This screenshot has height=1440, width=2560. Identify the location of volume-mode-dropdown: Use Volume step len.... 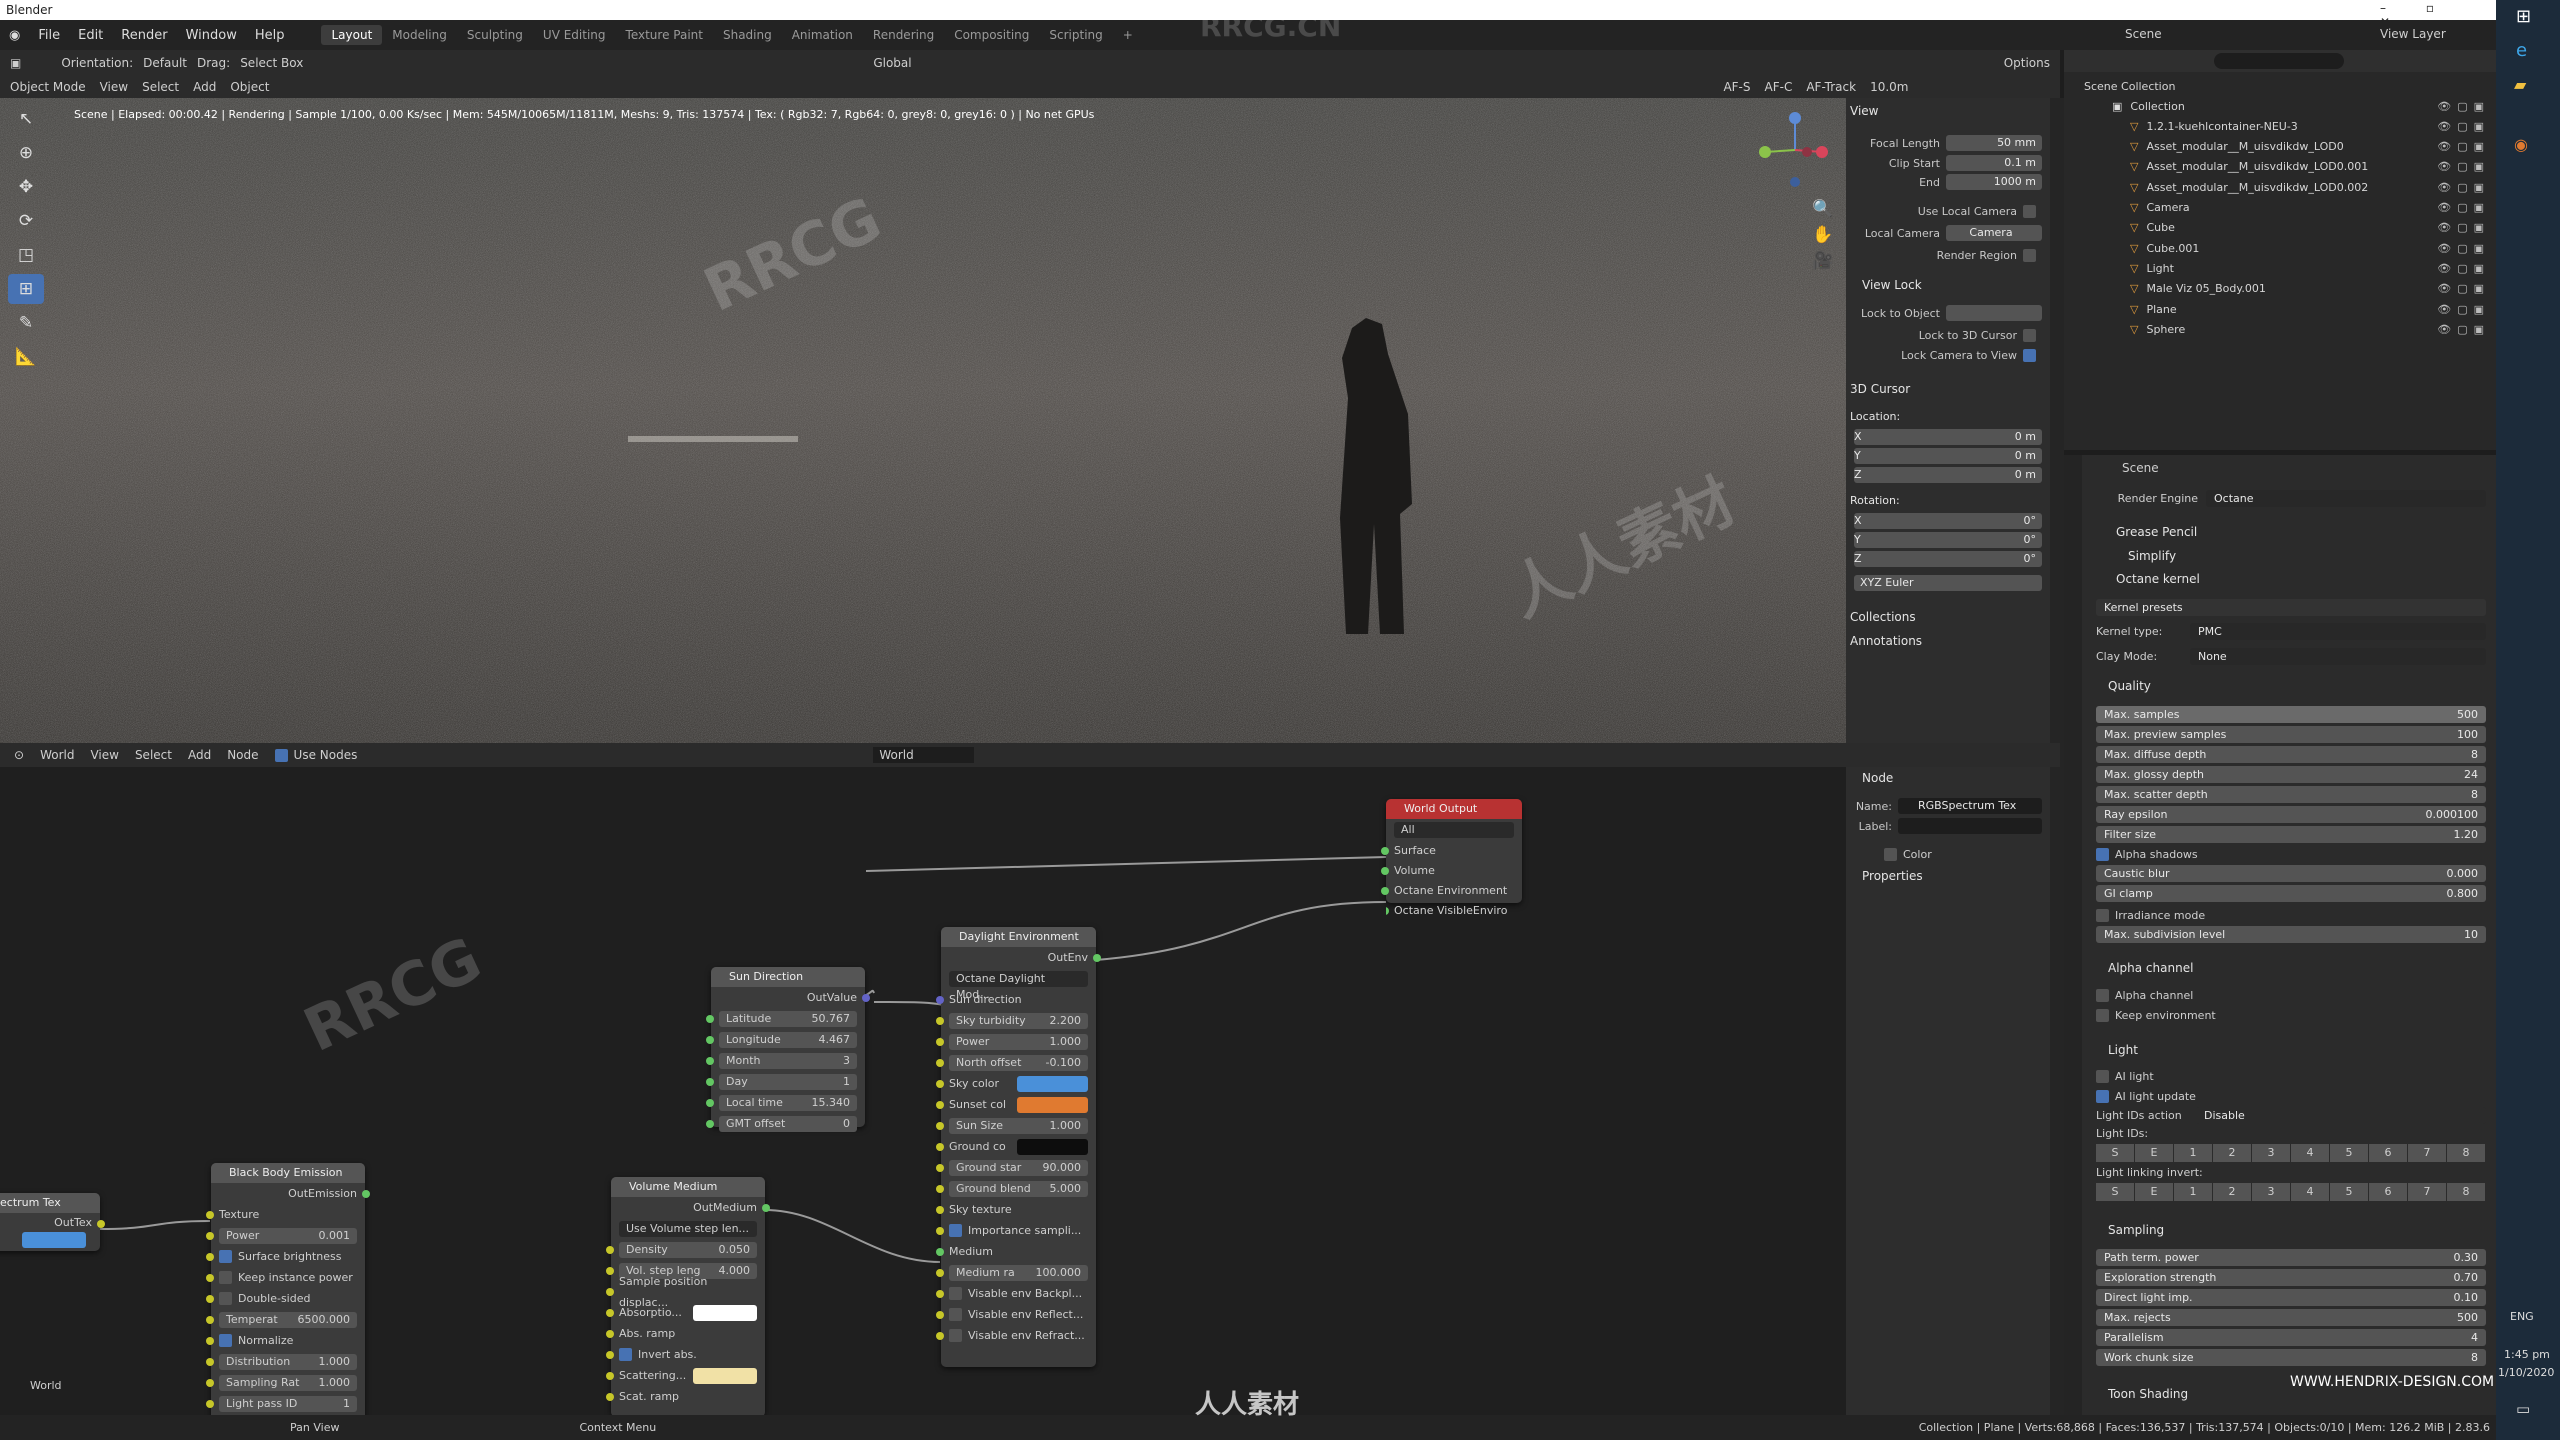
(688, 1228).